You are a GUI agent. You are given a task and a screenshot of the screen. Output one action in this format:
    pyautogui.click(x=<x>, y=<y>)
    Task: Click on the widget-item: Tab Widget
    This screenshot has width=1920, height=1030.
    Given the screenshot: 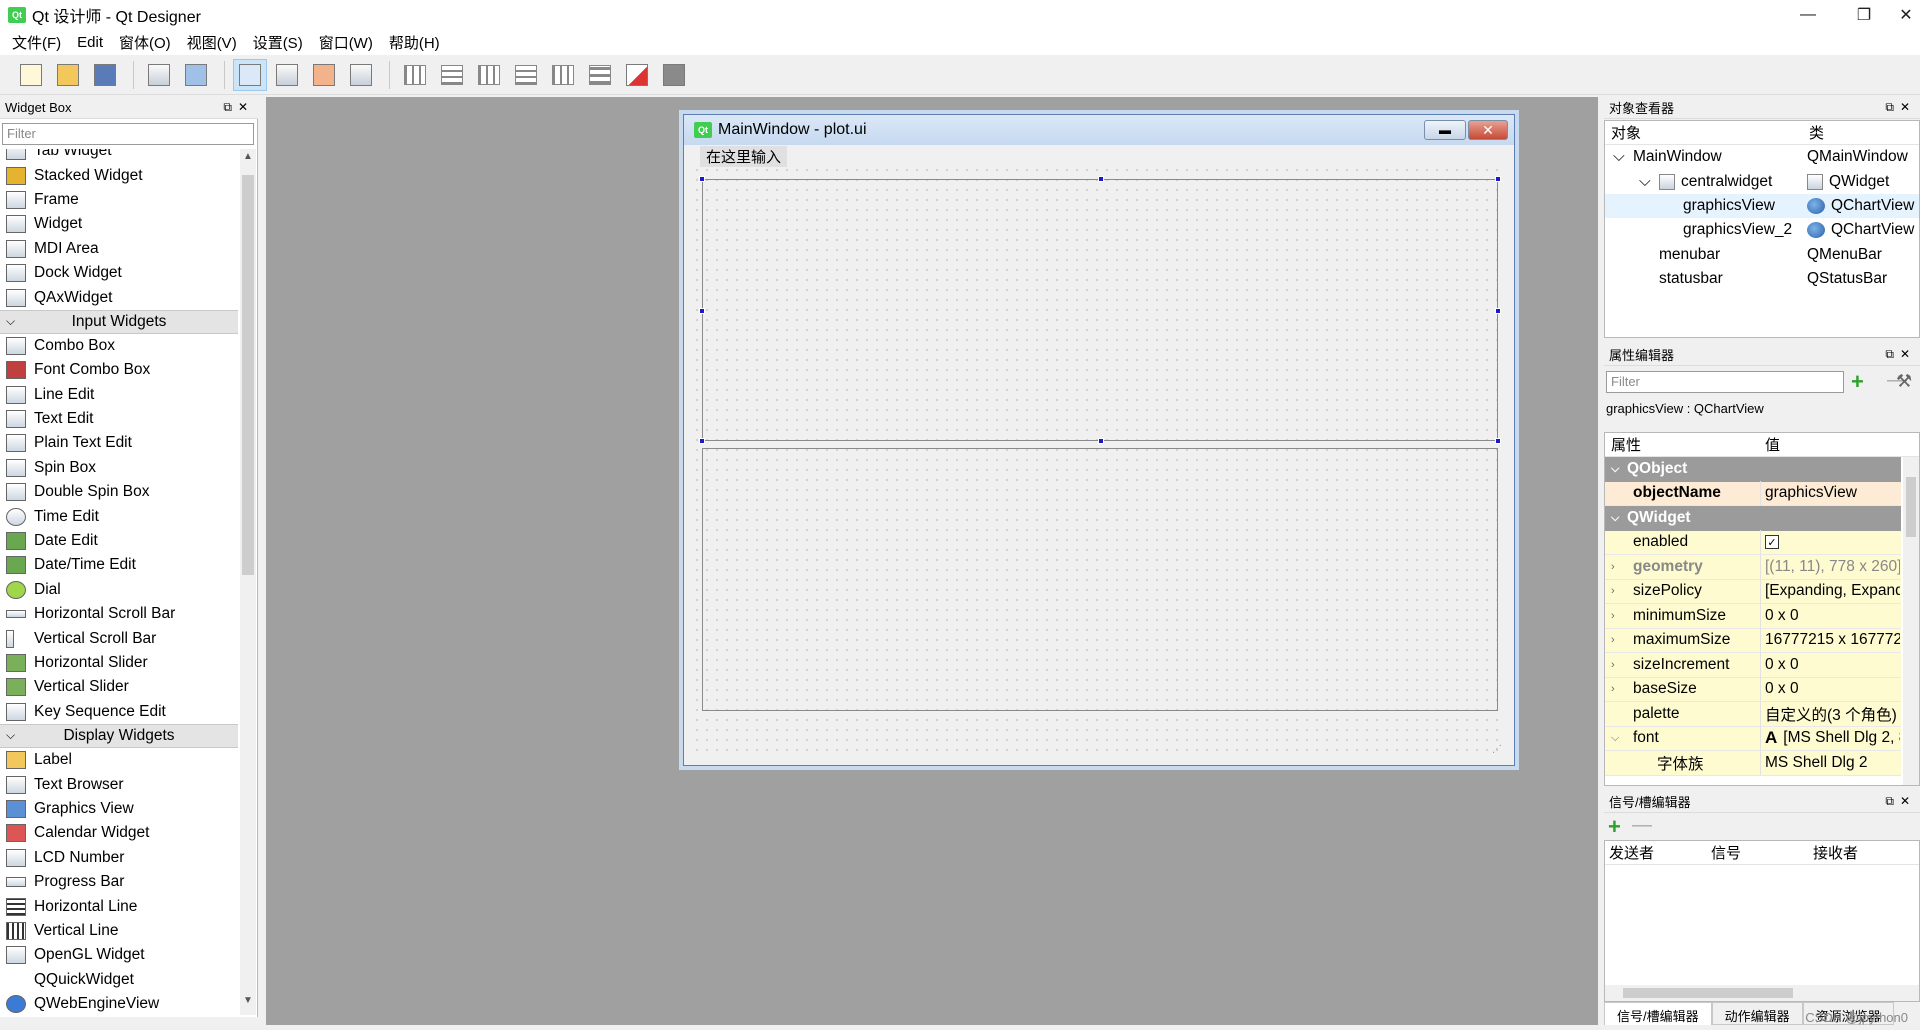 What is the action you would take?
    pyautogui.click(x=119, y=156)
    